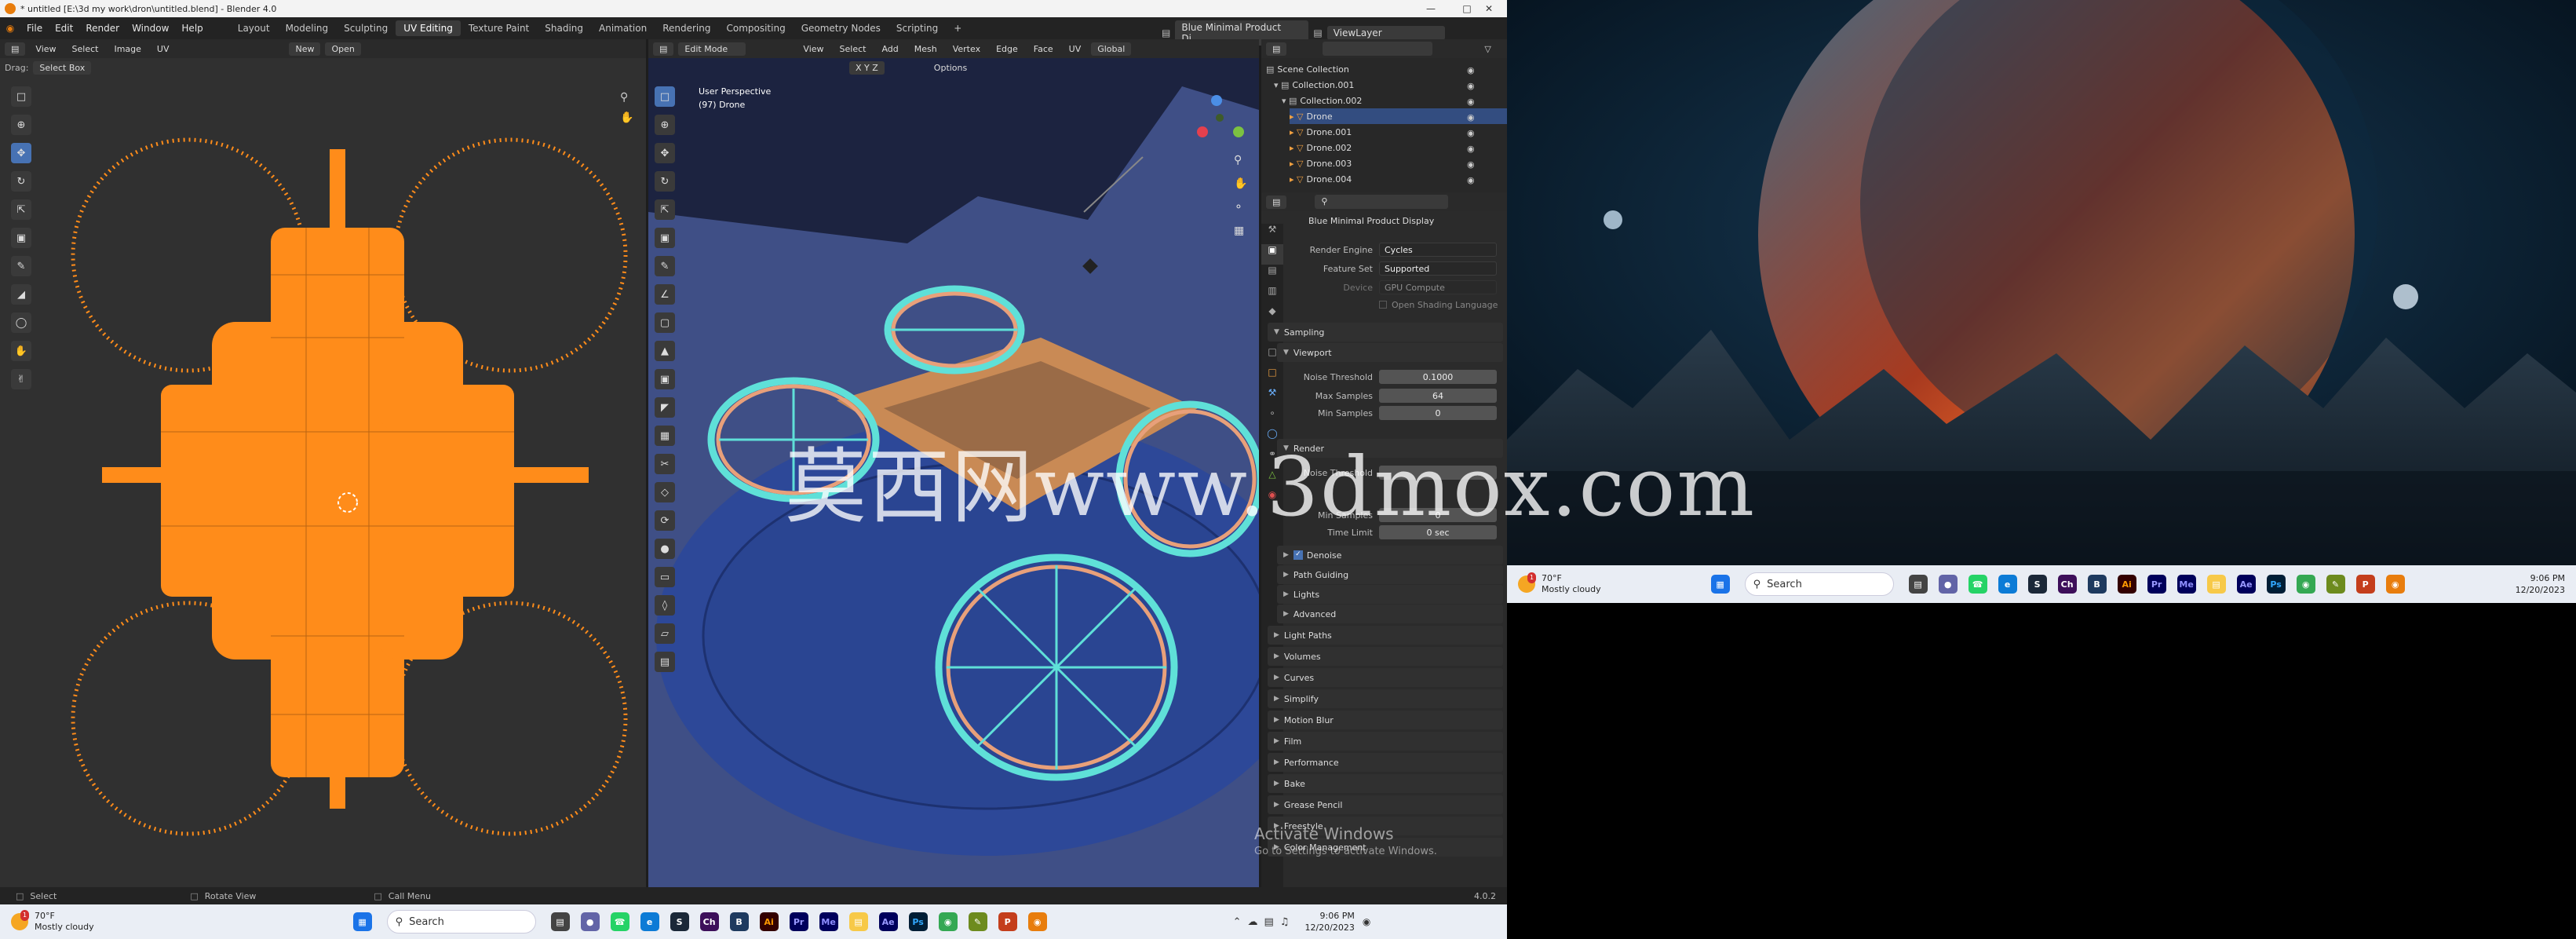 The image size is (2576, 939). I want to click on tab-uv-editing: UV Editing, so click(428, 28).